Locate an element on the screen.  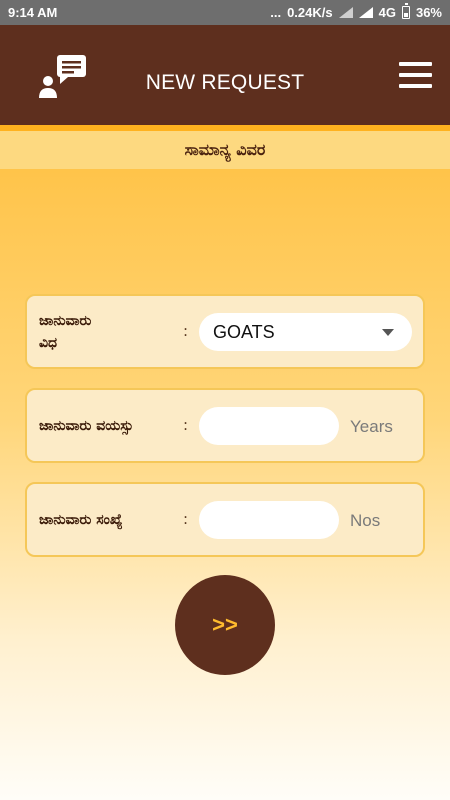
signal-icon is located at coordinates (345, 12).